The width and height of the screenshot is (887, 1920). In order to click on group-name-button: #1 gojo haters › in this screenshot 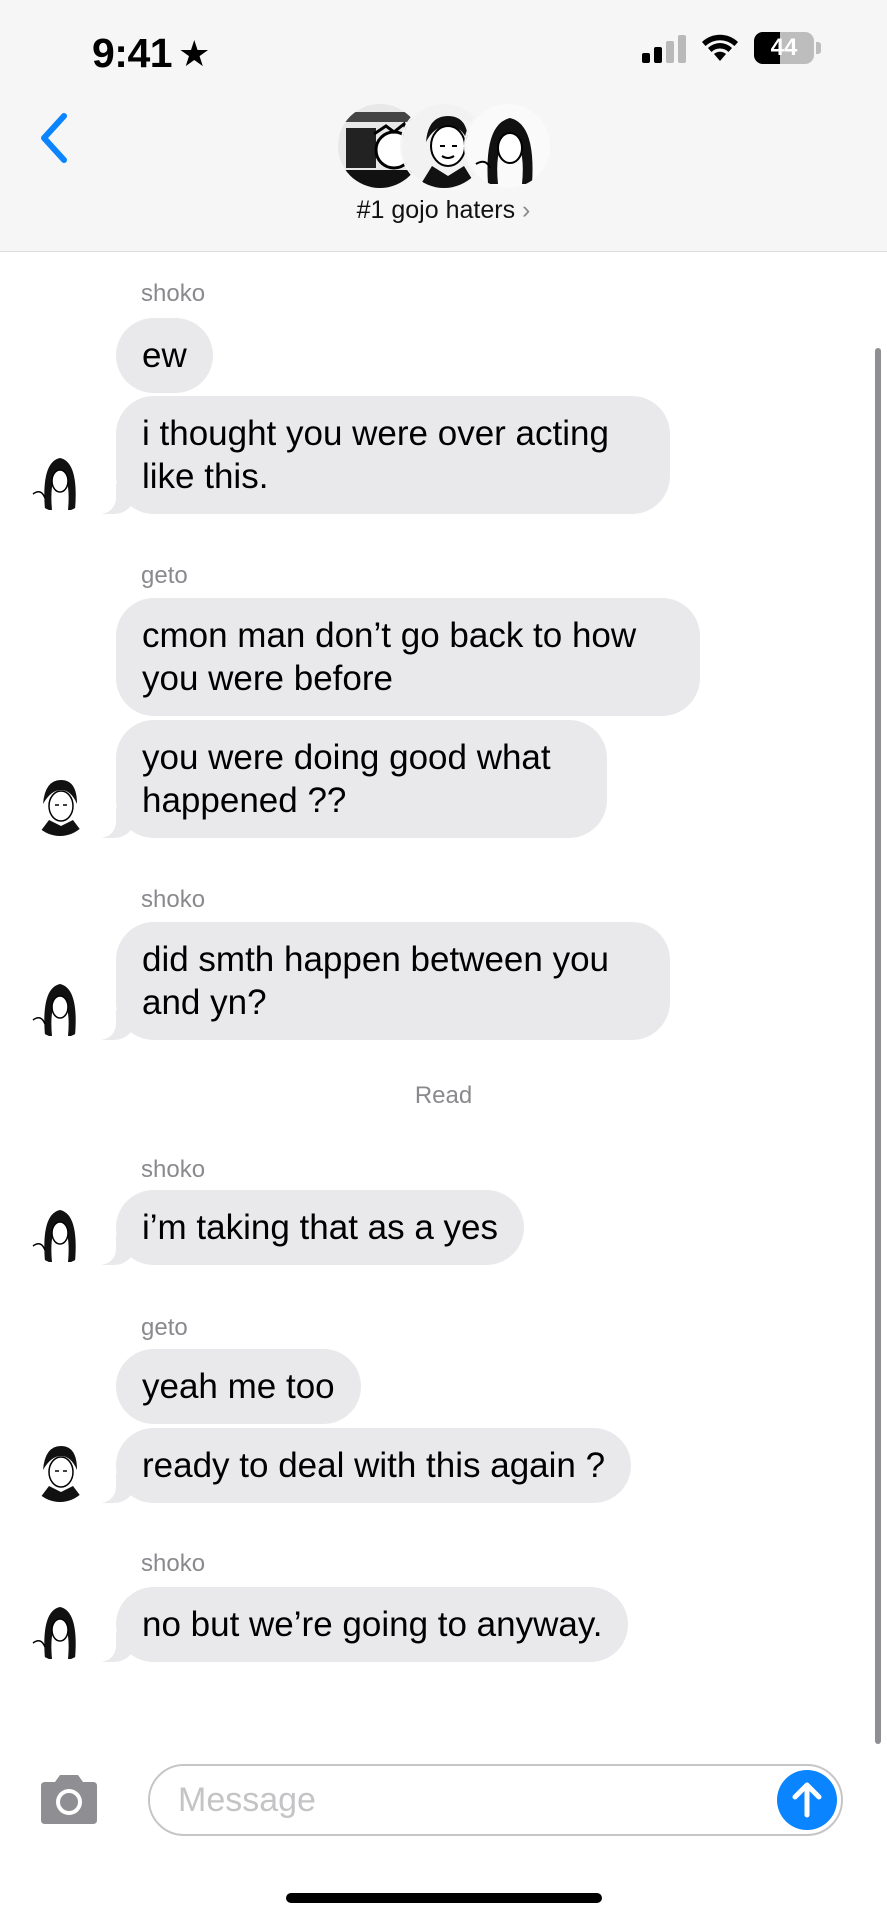, I will do `click(443, 210)`.